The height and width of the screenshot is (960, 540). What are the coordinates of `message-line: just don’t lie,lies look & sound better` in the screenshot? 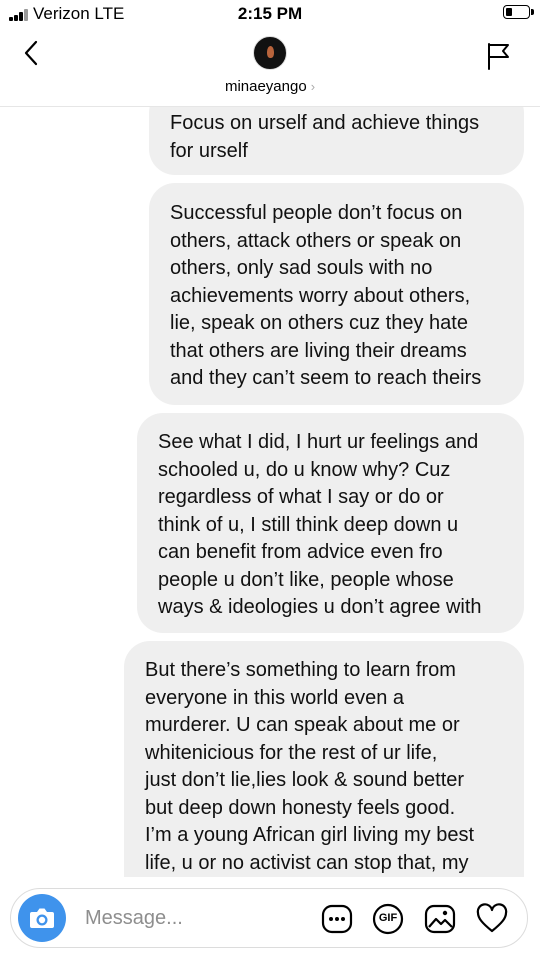 It's located at (305, 780).